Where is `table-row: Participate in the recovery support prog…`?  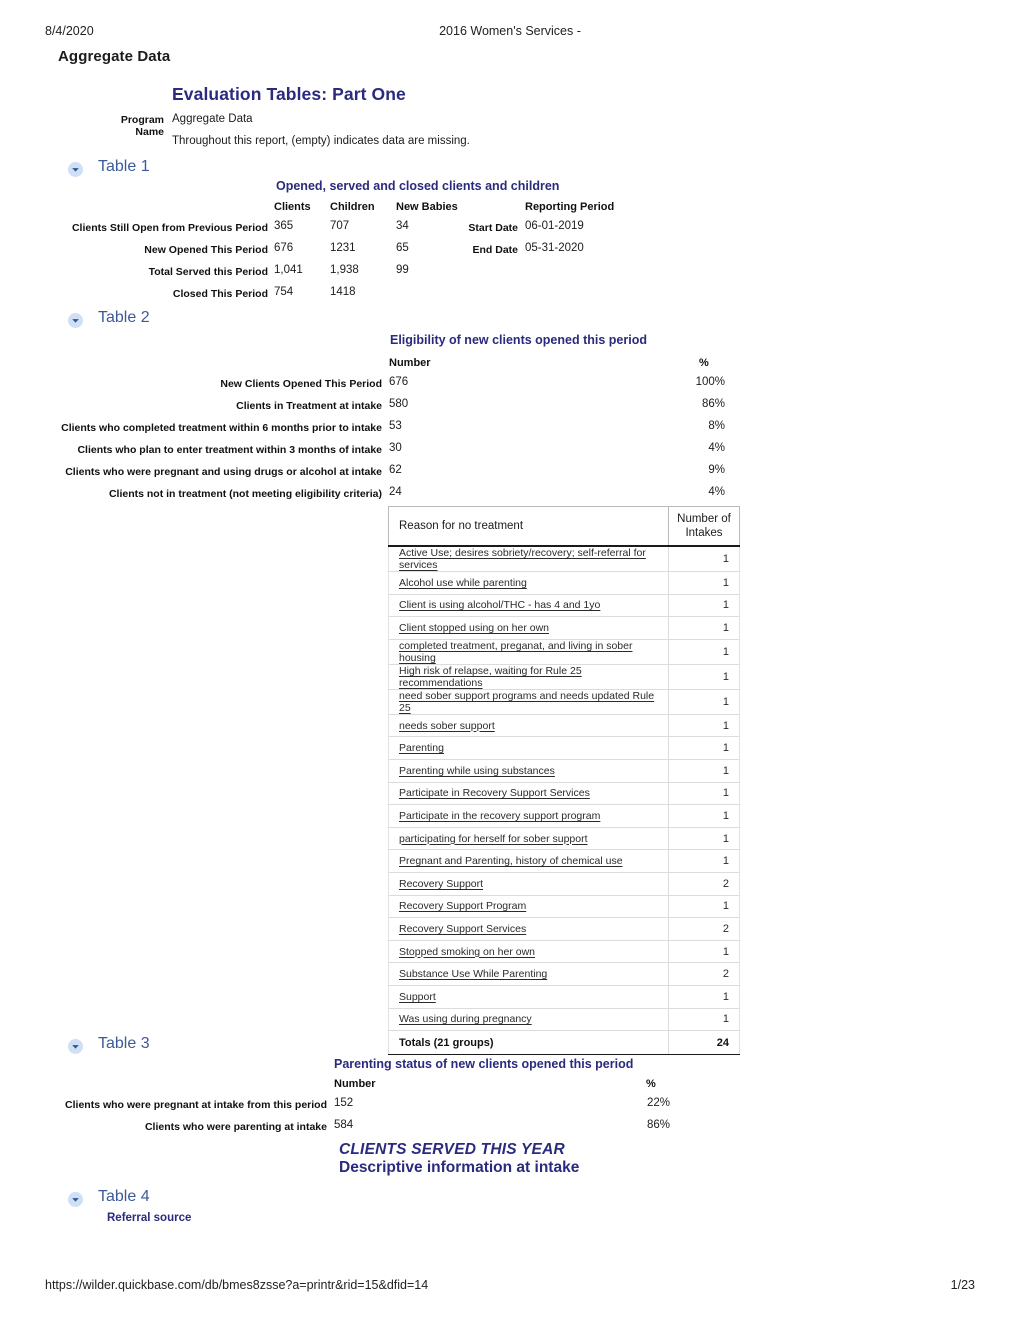
table-row: Participate in the recovery support prog… is located at coordinates (564, 816).